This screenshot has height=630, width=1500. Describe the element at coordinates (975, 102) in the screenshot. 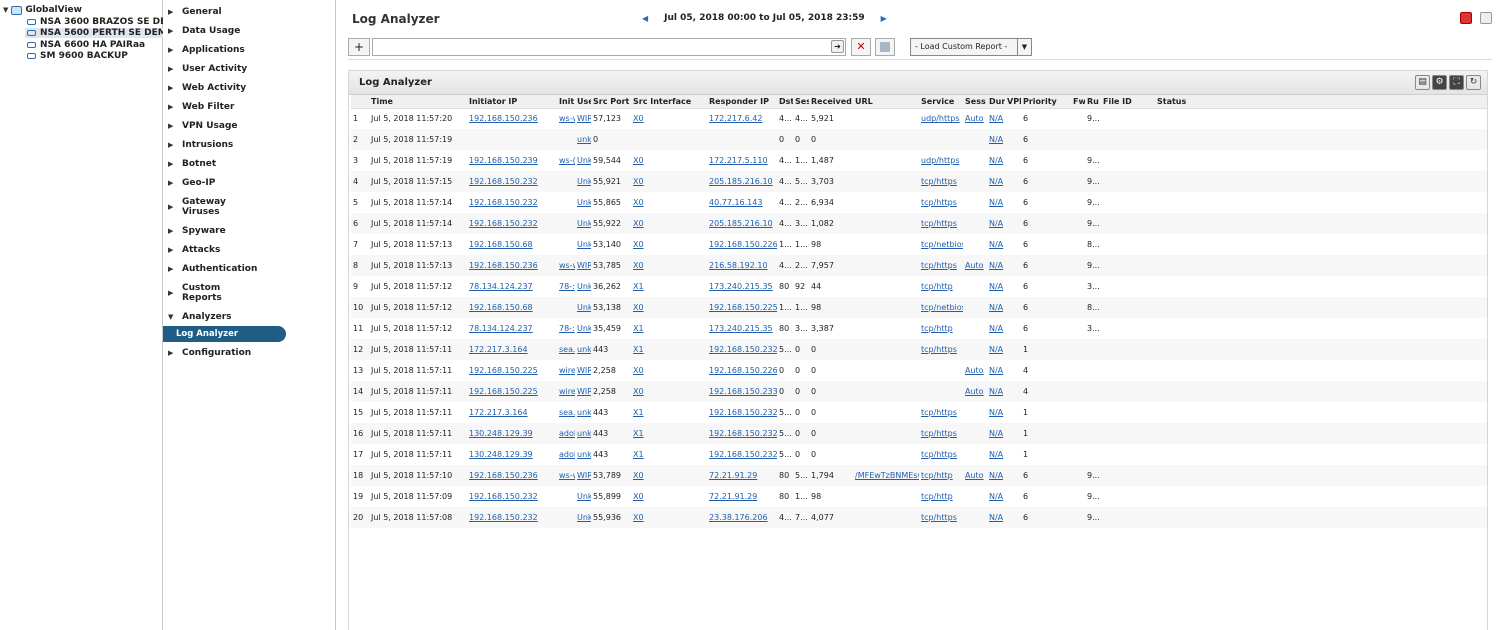

I see `column-header: Sess` at that location.